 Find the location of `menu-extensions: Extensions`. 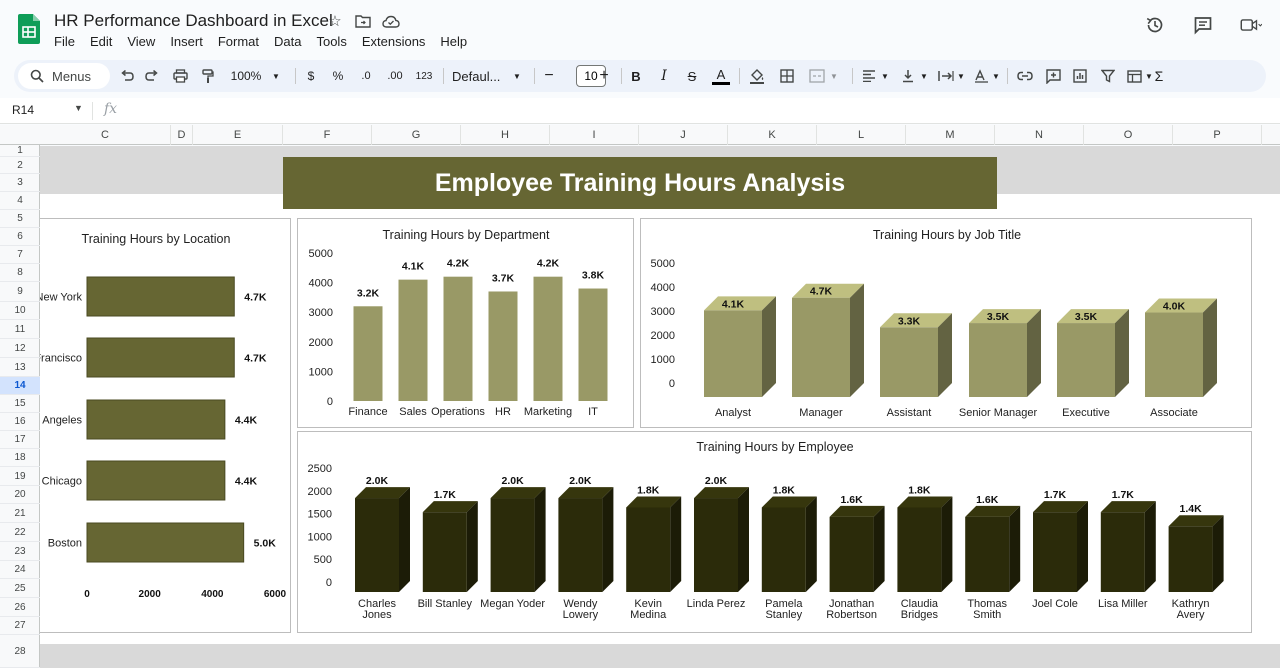

menu-extensions: Extensions is located at coordinates (397, 41).